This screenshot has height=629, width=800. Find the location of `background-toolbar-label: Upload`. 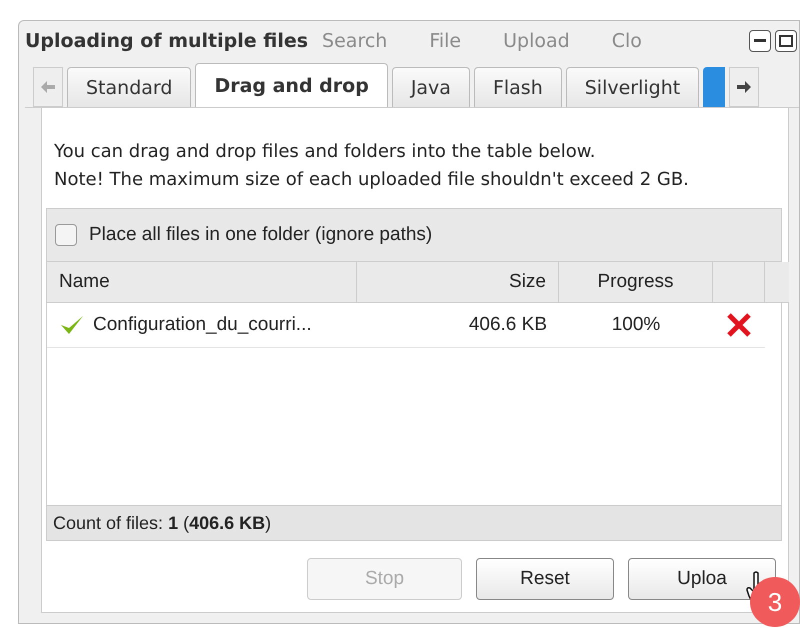

background-toolbar-label: Upload is located at coordinates (536, 41).